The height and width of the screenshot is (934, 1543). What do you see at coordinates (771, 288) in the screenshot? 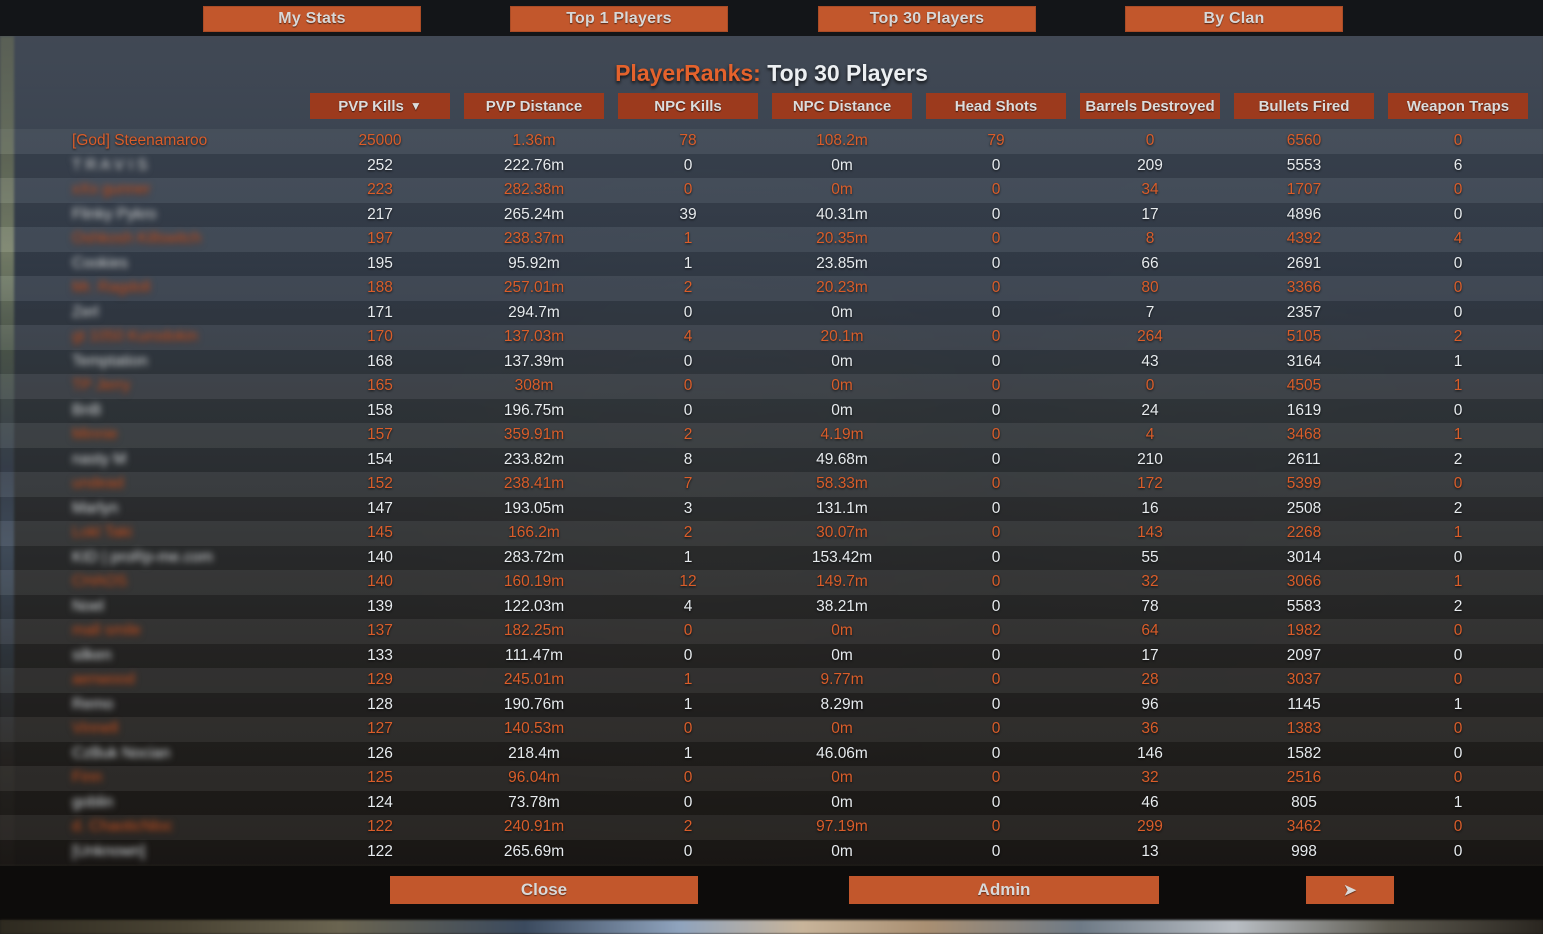
I see `table-row: Mr. Ragdoll 188 257.01m 2 20.23m 0 80 3366 0` at bounding box center [771, 288].